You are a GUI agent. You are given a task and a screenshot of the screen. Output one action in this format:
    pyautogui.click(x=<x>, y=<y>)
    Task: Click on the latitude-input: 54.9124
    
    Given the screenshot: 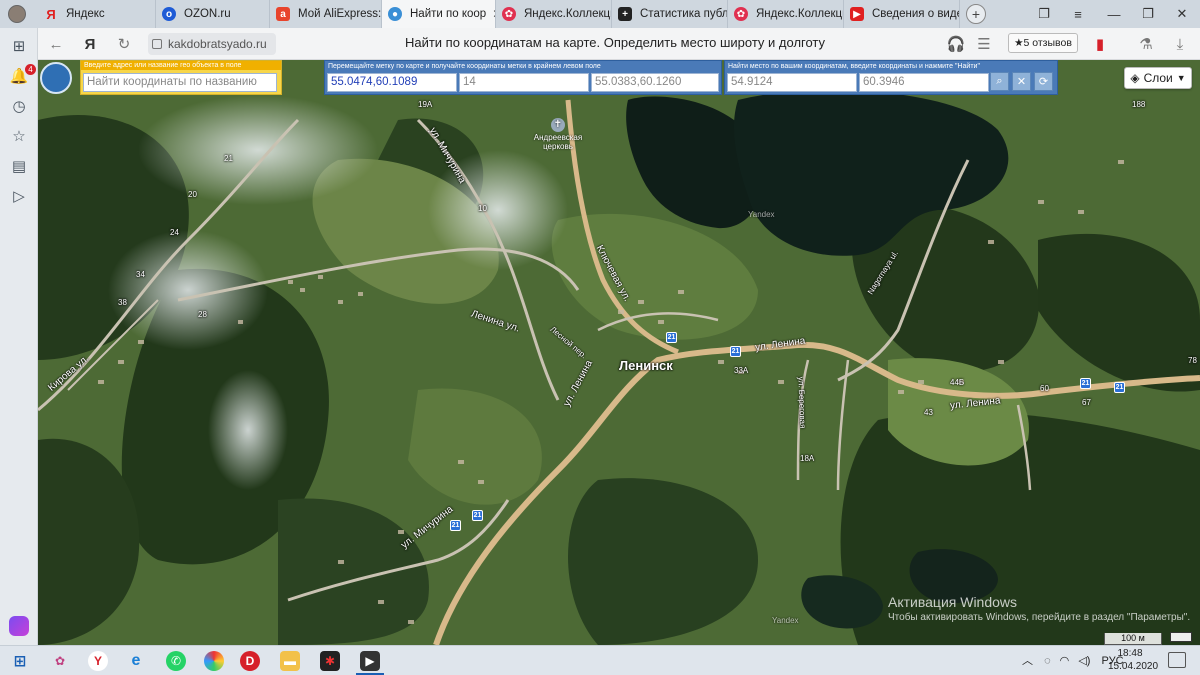 What is the action you would take?
    pyautogui.click(x=792, y=82)
    